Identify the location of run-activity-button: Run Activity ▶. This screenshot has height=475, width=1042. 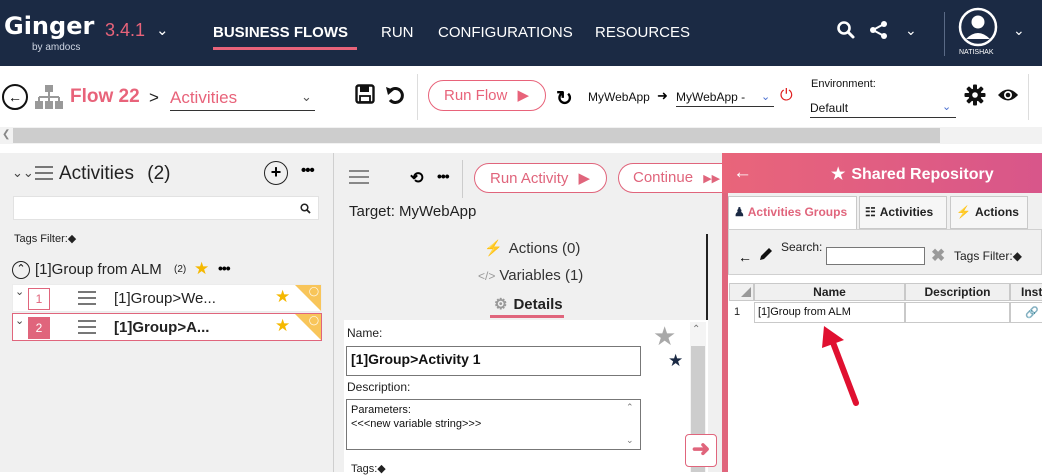
(540, 178).